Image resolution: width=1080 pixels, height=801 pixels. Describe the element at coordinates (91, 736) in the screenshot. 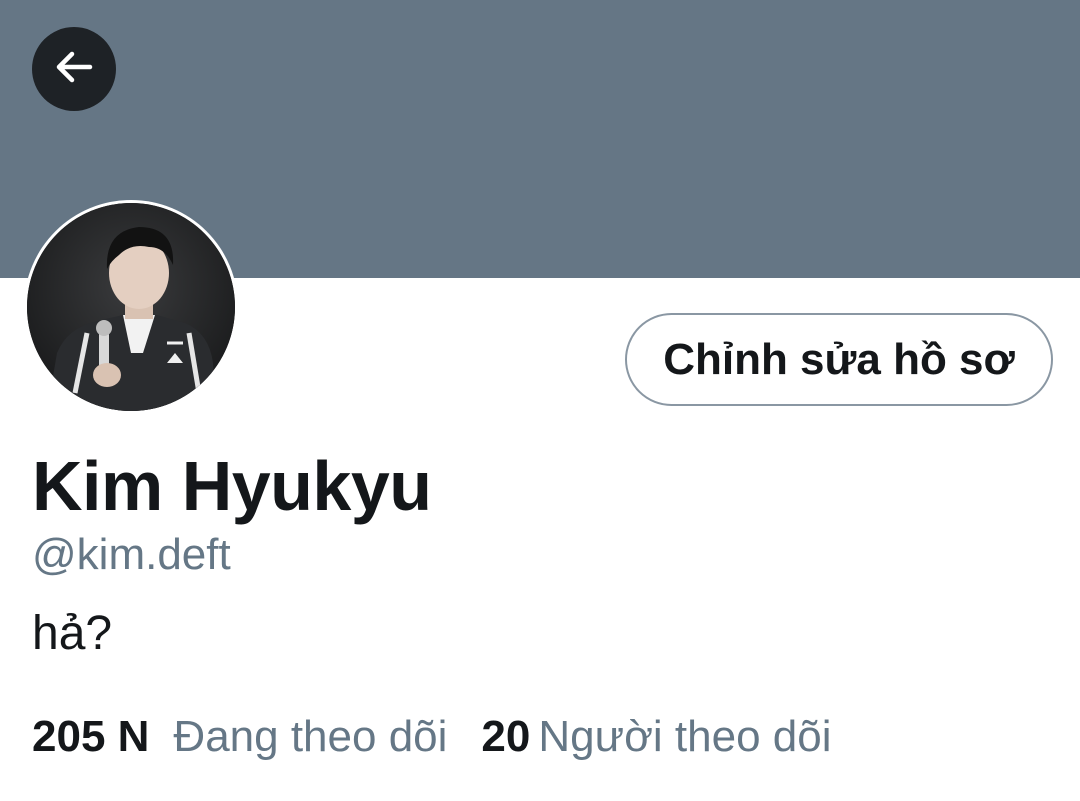

I see `following-count: 205 N` at that location.